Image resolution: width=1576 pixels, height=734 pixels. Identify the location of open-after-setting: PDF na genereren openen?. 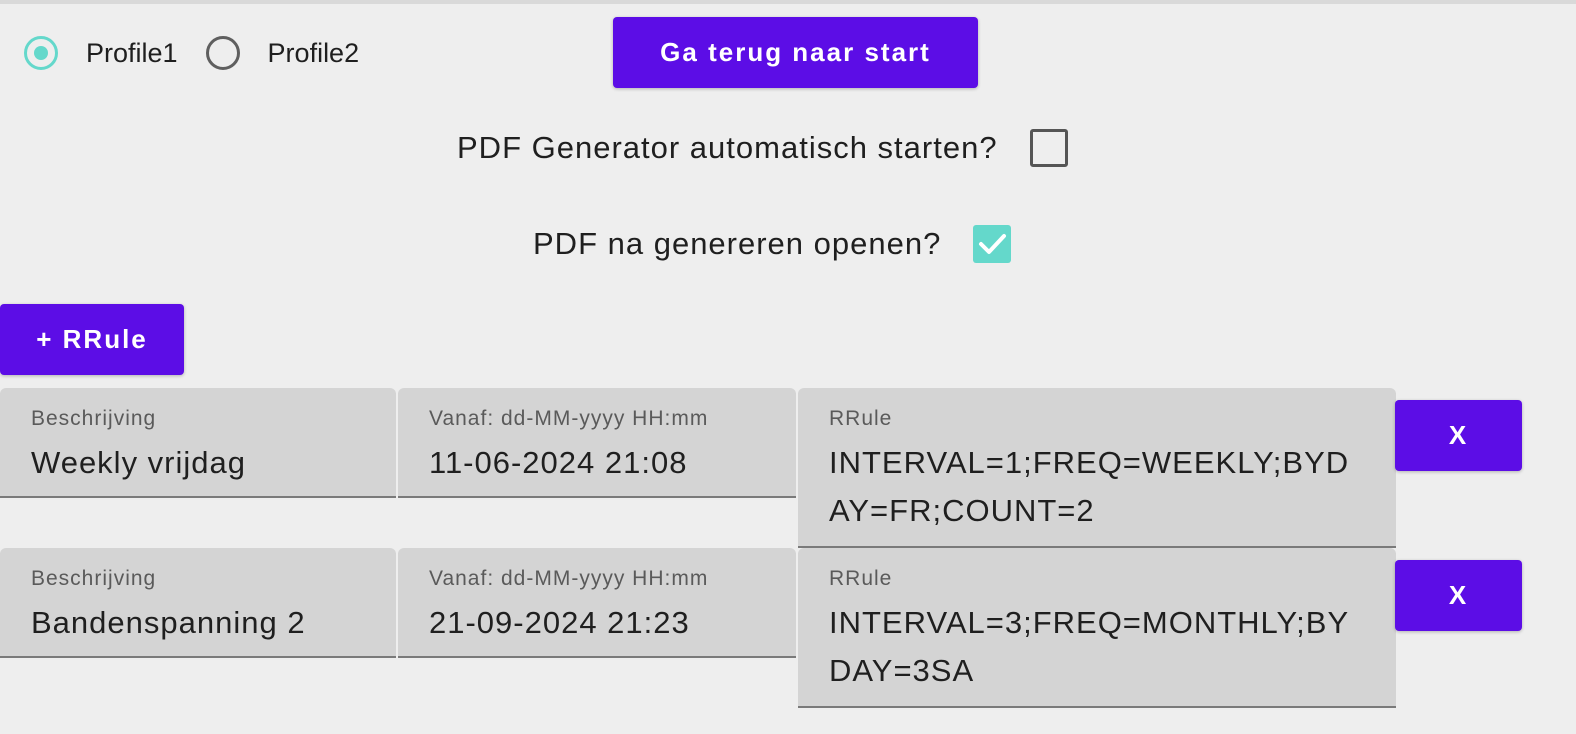
(772, 244).